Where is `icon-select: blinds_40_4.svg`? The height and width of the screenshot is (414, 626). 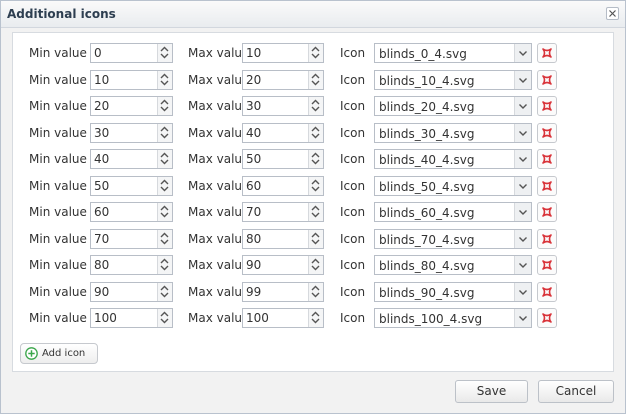 icon-select: blinds_40_4.svg is located at coordinates (453, 159).